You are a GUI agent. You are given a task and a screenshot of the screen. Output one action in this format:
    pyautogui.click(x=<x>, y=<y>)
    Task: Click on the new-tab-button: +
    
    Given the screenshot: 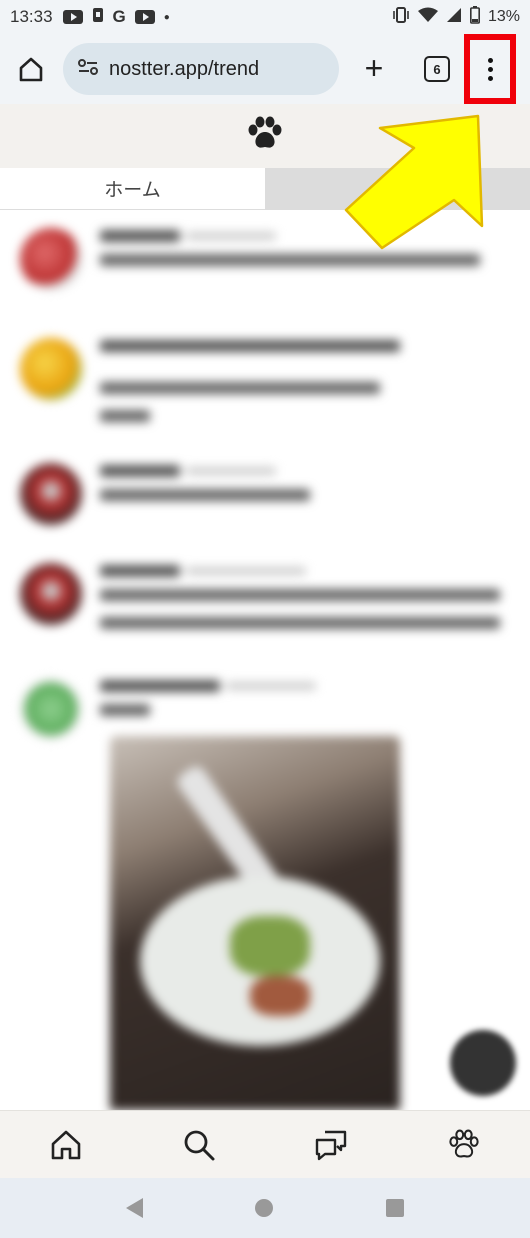 What is the action you would take?
    pyautogui.click(x=374, y=68)
    